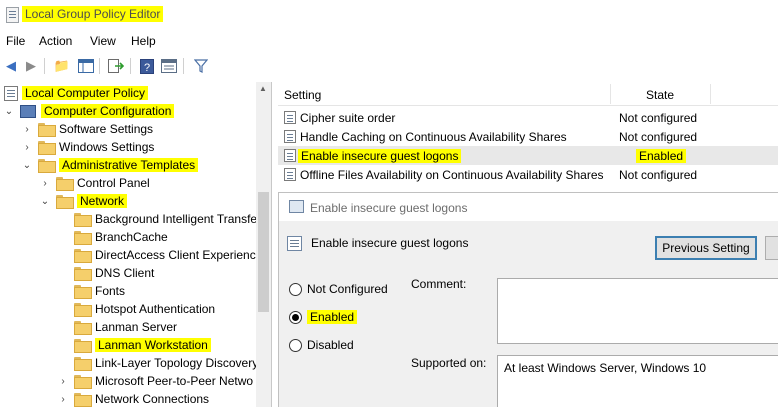 The width and height of the screenshot is (778, 407). What do you see at coordinates (771, 248) in the screenshot?
I see `next-setting-button` at bounding box center [771, 248].